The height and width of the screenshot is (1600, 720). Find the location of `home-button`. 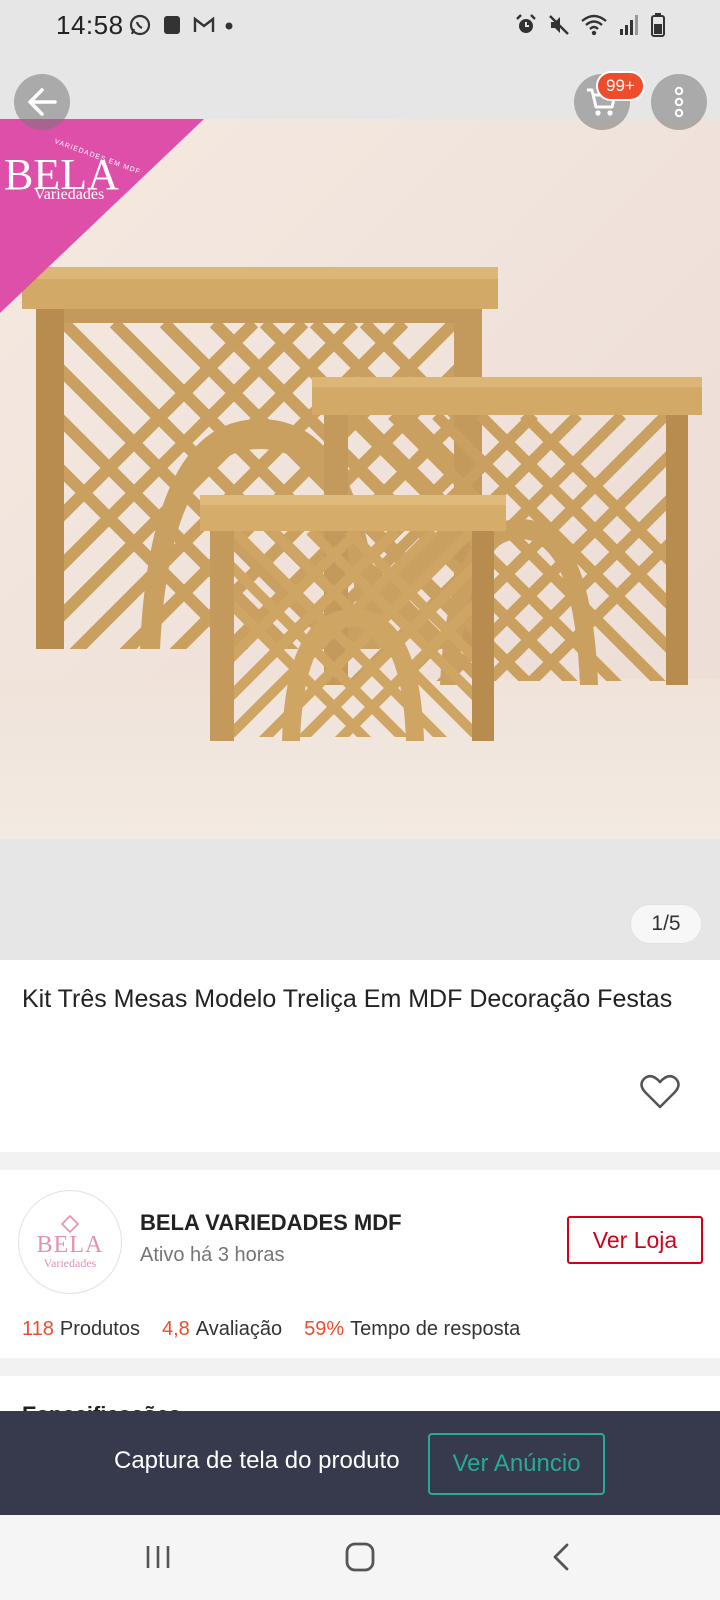

home-button is located at coordinates (360, 1557).